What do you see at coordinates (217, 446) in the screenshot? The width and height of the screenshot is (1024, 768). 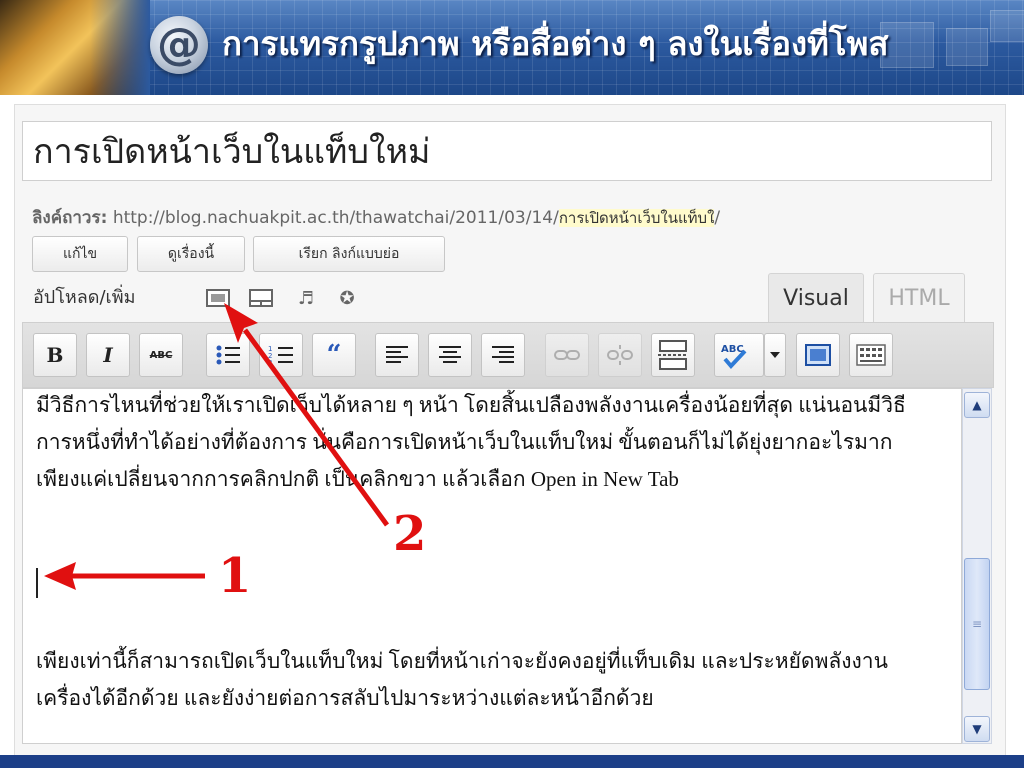 I see `annotation-arrows` at bounding box center [217, 446].